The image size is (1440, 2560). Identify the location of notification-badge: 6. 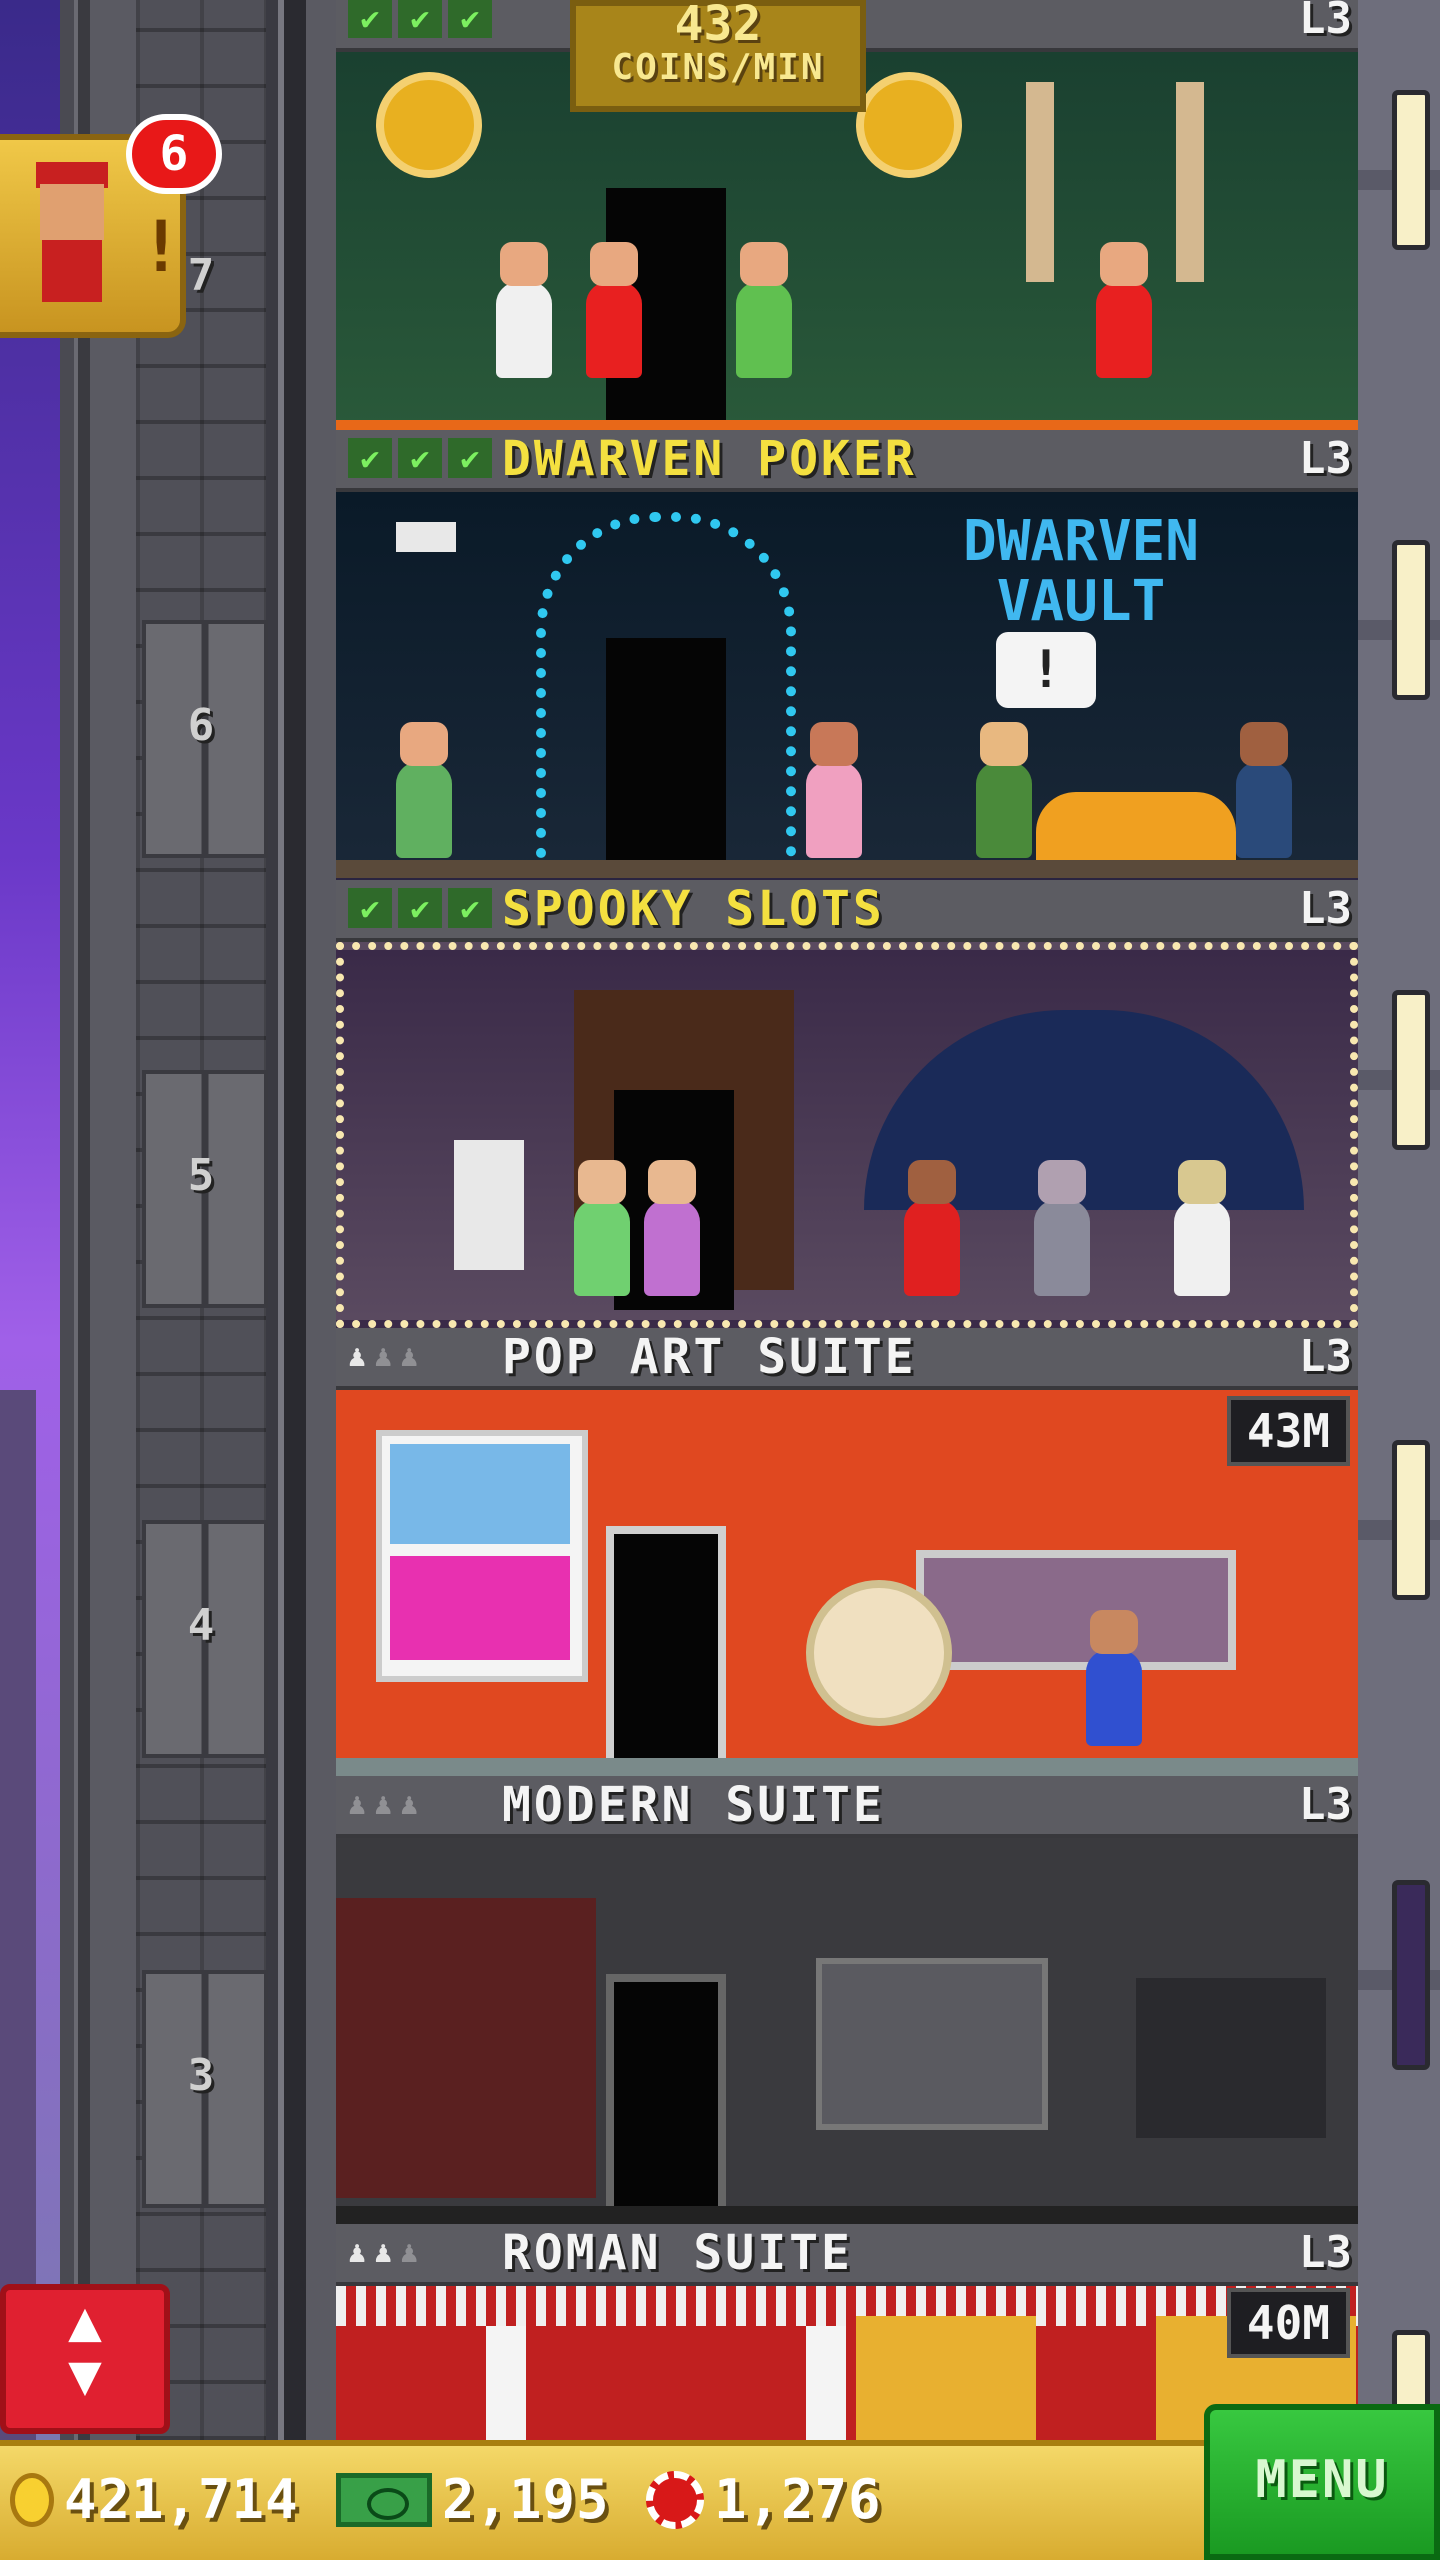
(174, 154).